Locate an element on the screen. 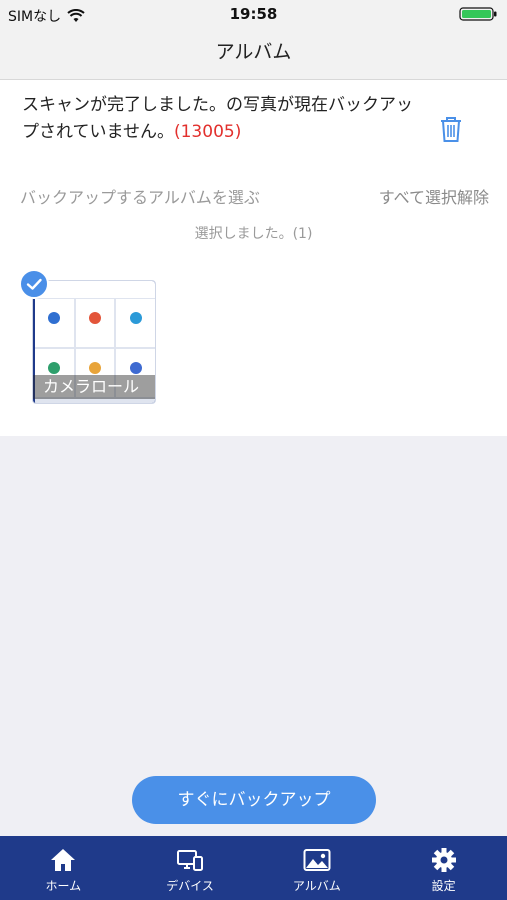 Image resolution: width=507 pixels, height=900 pixels. unbacked-count: (13005) is located at coordinates (207, 132).